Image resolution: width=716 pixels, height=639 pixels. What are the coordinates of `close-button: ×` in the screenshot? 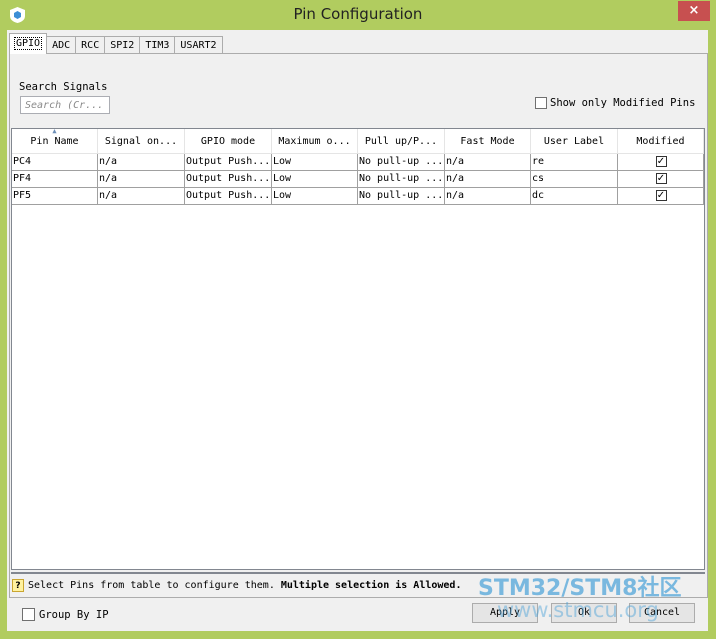 It's located at (694, 11).